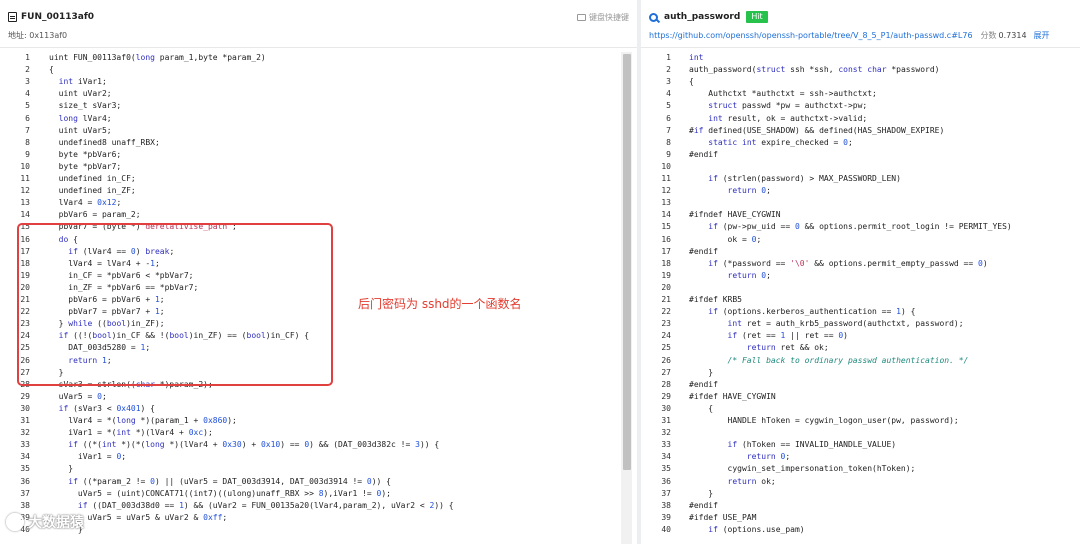 The image size is (1080, 544). I want to click on right-code-line: 36 return ok;, so click(860, 482).